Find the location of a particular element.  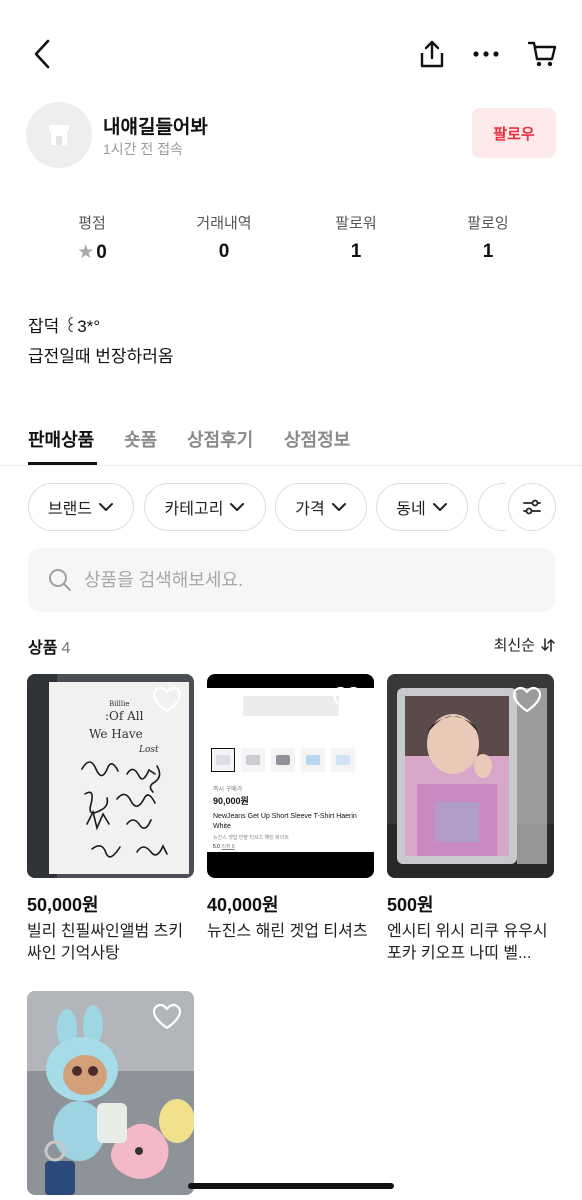

store-icon is located at coordinates (59, 135).